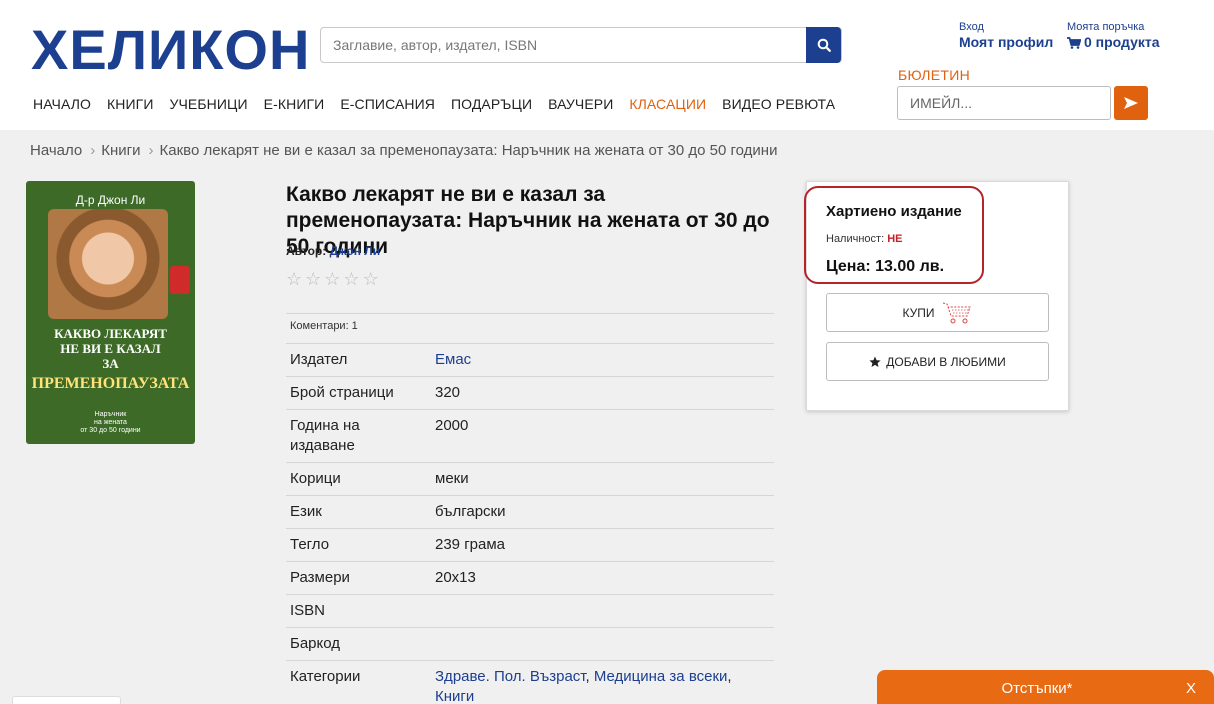  What do you see at coordinates (1037, 688) in the screenshot?
I see `discount-label: Отстъпки*` at bounding box center [1037, 688].